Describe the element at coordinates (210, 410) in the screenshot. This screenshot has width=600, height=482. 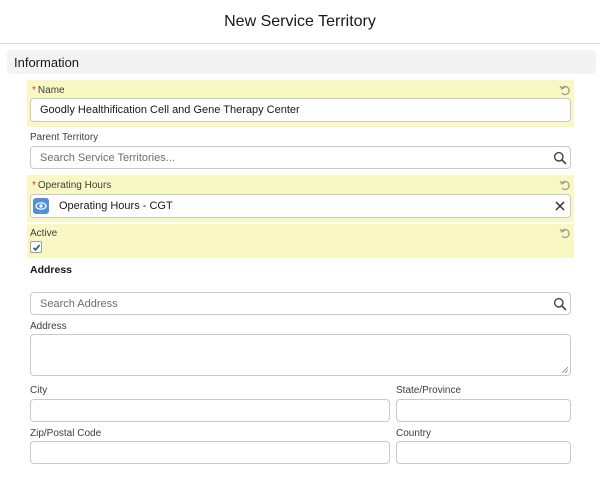
I see `city-input` at that location.